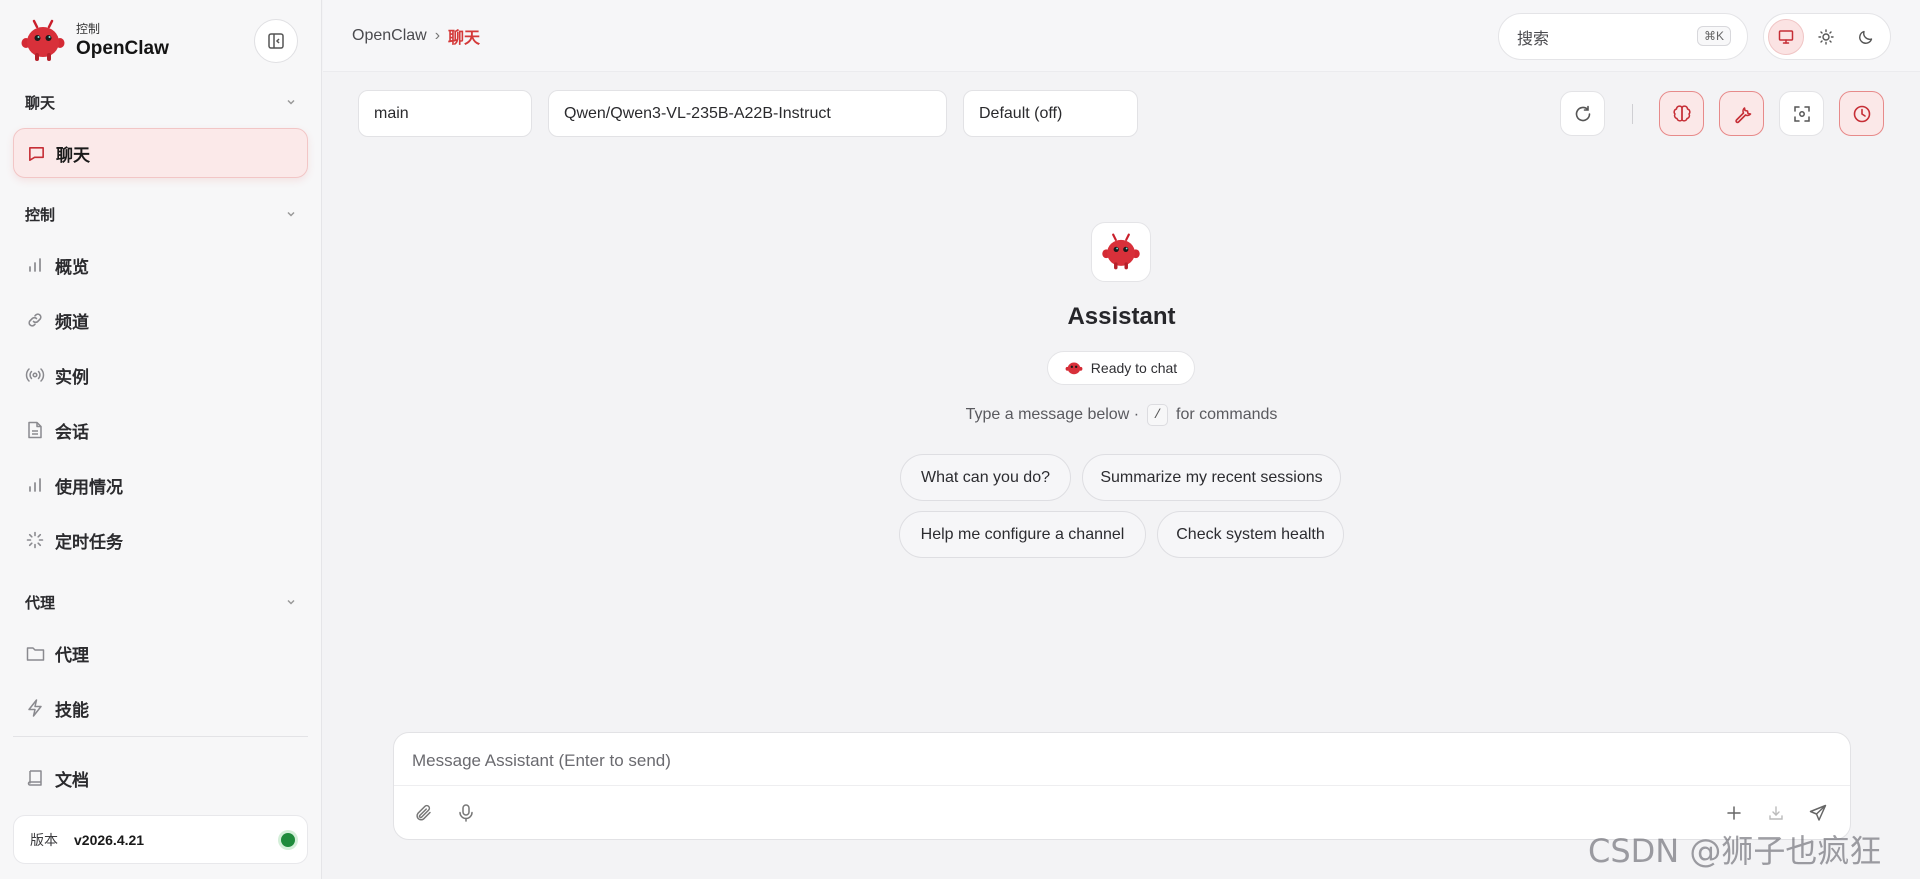  I want to click on loader-icon, so click(35, 540).